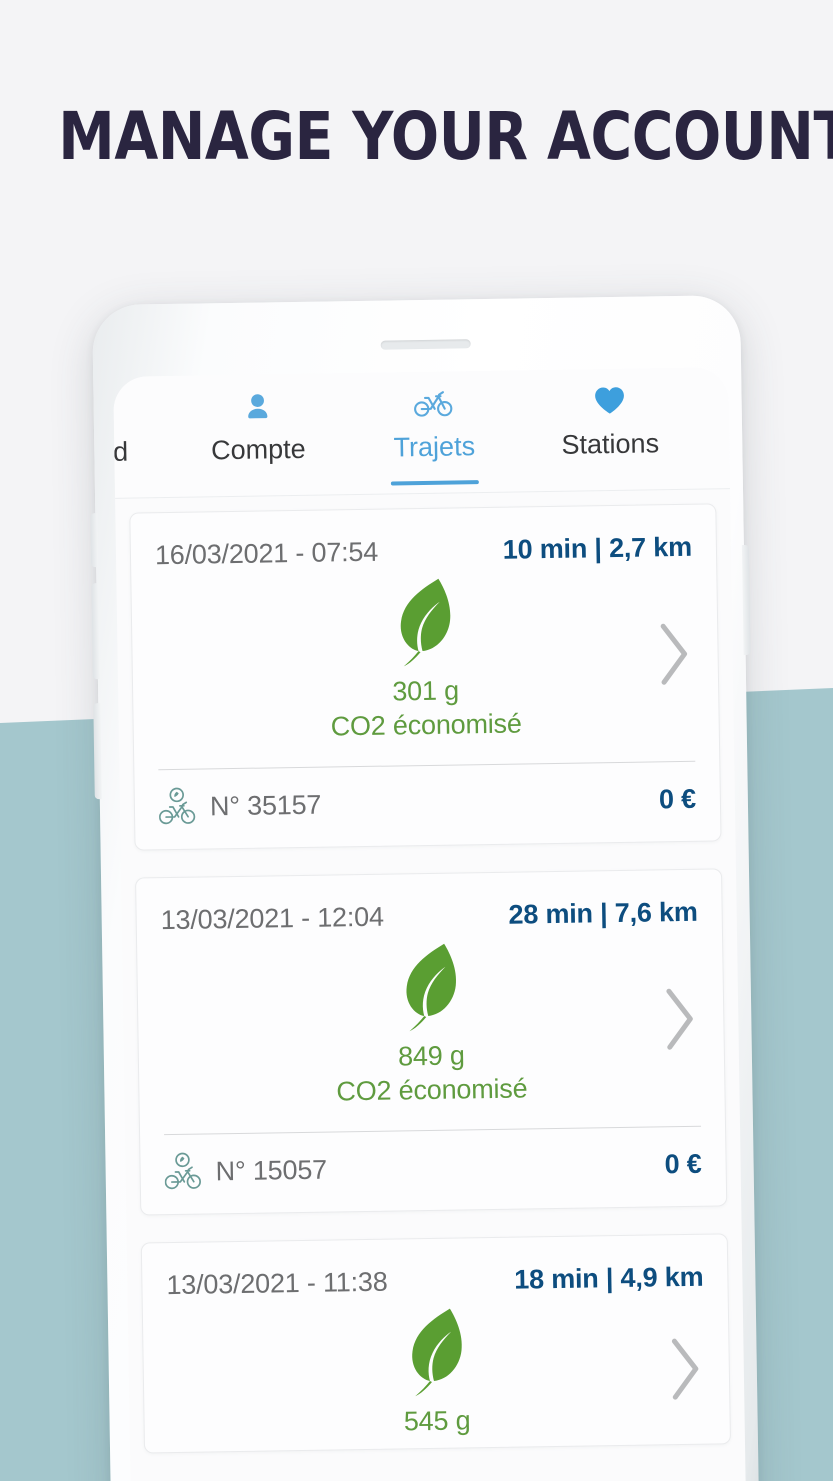 This screenshot has width=833, height=1481. Describe the element at coordinates (609, 401) in the screenshot. I see `heart-icon` at that location.